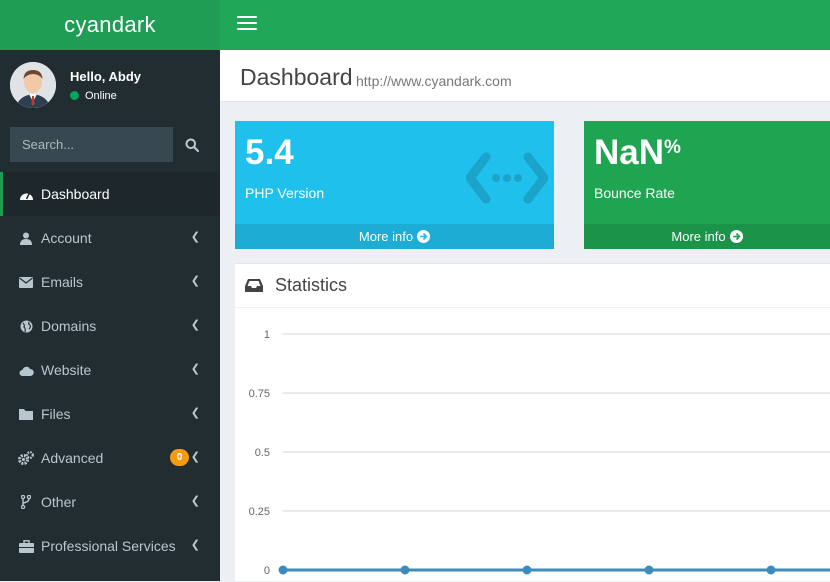 This screenshot has width=830, height=582. What do you see at coordinates (26, 414) in the screenshot?
I see `folder-icon` at bounding box center [26, 414].